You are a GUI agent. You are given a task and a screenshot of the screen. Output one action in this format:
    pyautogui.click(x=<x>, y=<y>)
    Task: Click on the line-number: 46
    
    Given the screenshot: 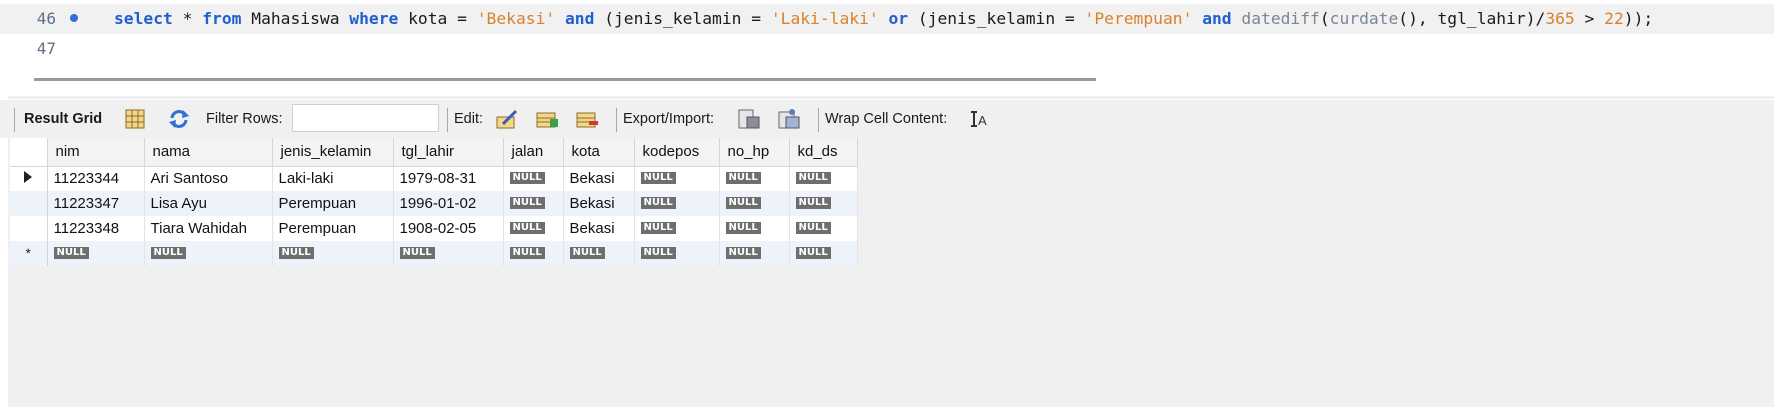 What is the action you would take?
    pyautogui.click(x=46, y=18)
    